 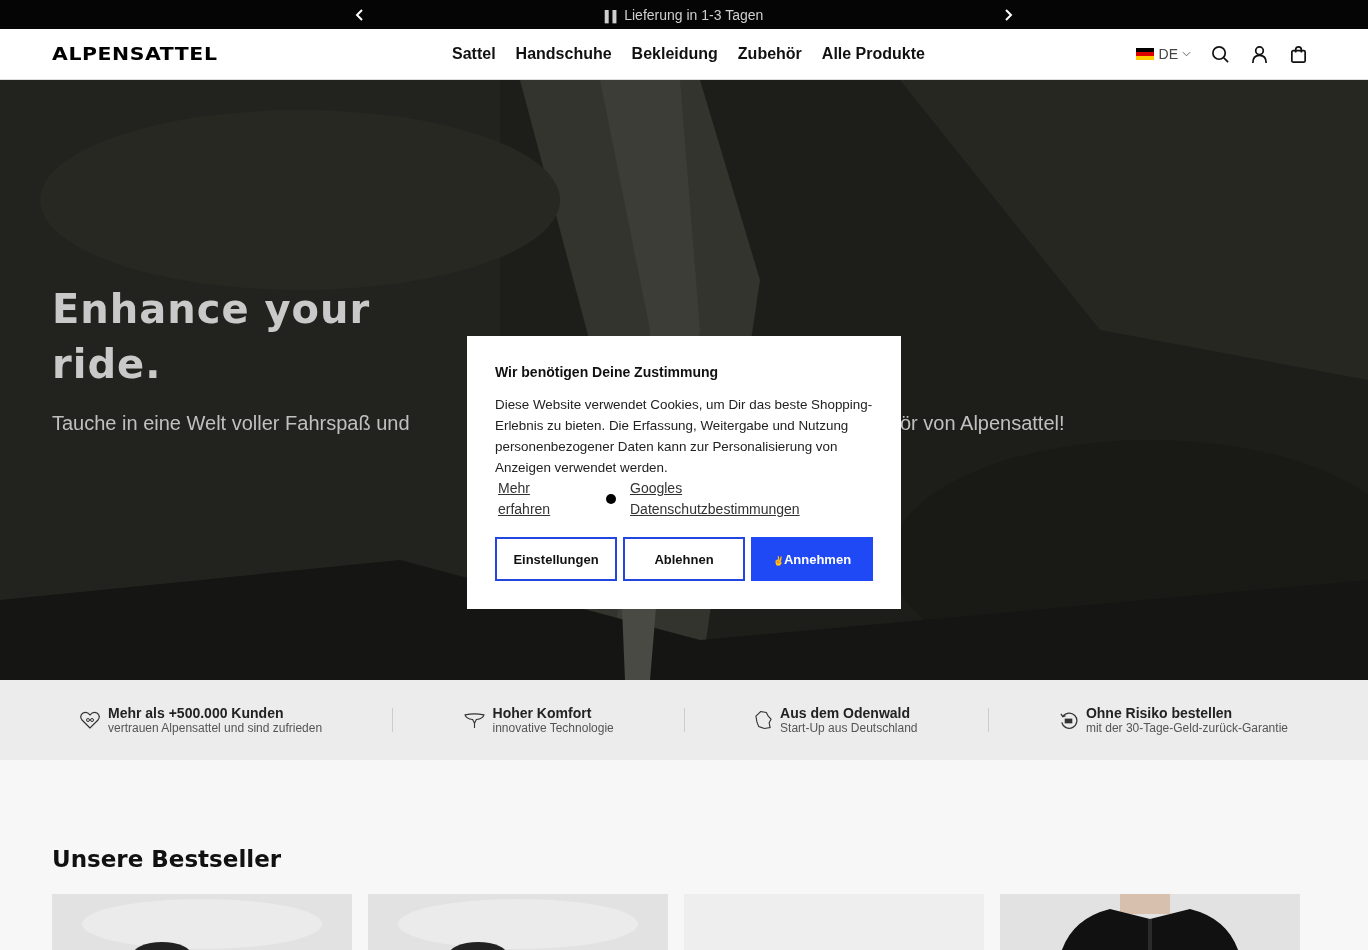 I want to click on feature-title: Mehr als +500.000 Kunden, so click(x=196, y=713).